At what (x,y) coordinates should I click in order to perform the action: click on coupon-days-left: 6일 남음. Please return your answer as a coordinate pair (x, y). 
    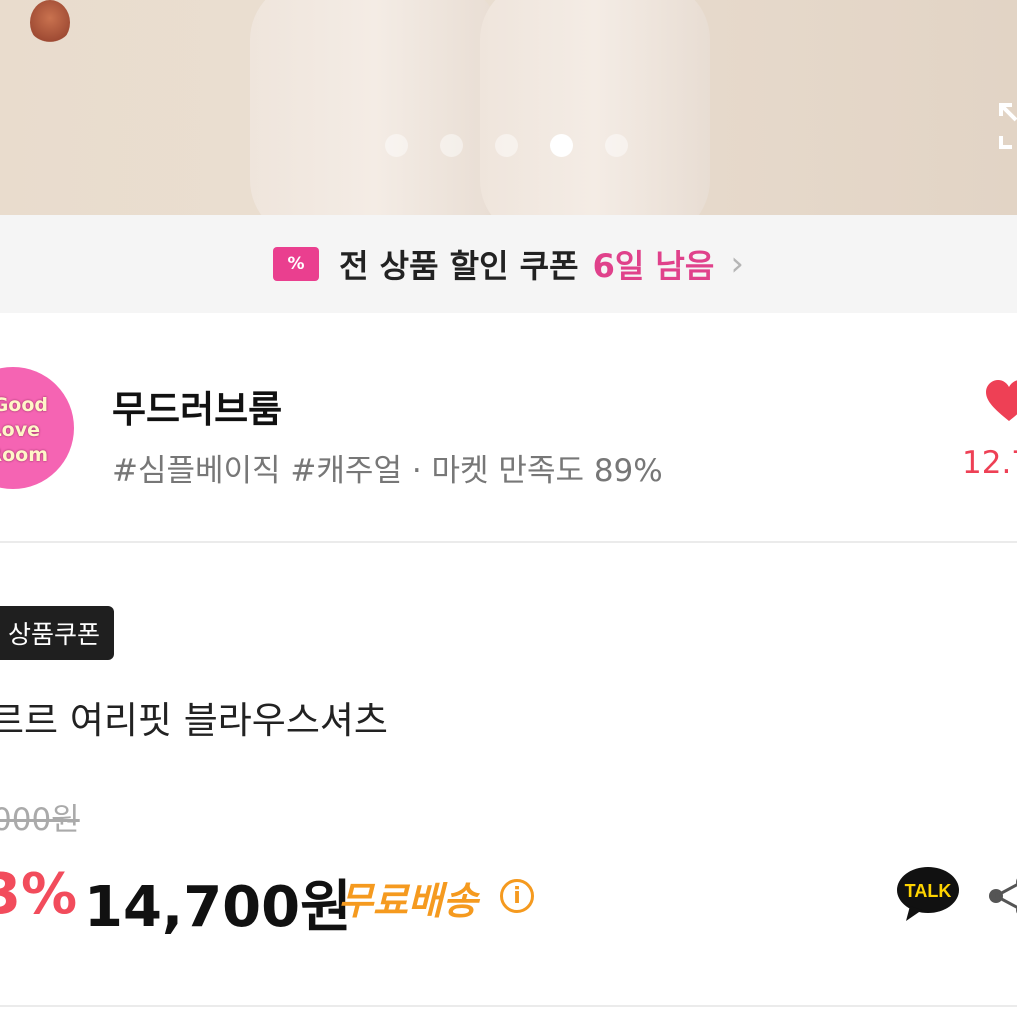
    Looking at the image, I should click on (653, 266).